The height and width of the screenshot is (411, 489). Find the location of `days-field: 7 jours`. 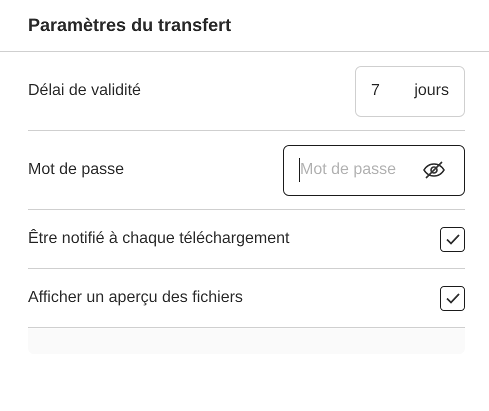

days-field: 7 jours is located at coordinates (410, 91).